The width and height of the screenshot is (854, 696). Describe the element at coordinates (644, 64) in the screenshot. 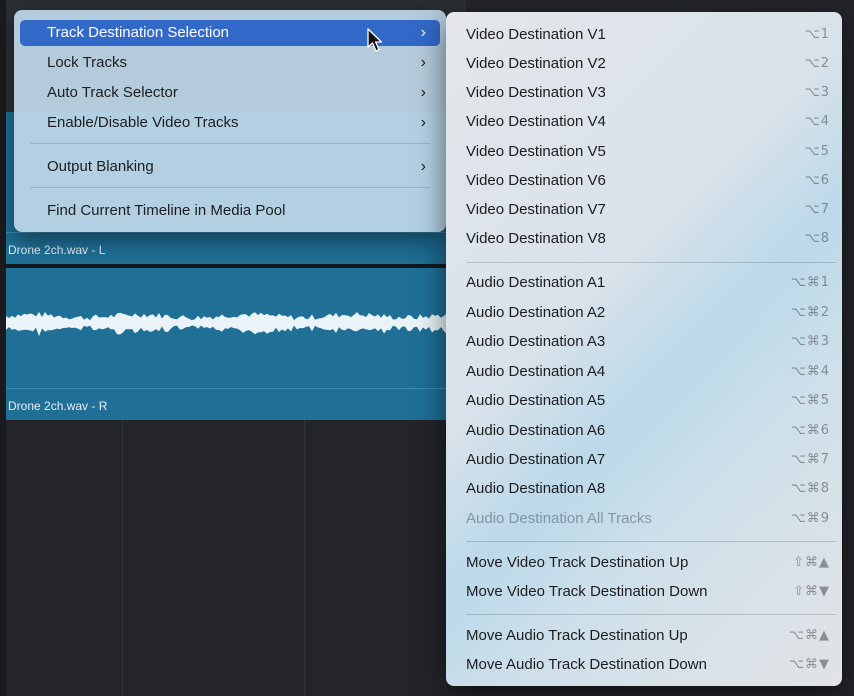

I see `menu-item-video-destination-v2: Video Destination V2 ⌥2` at that location.